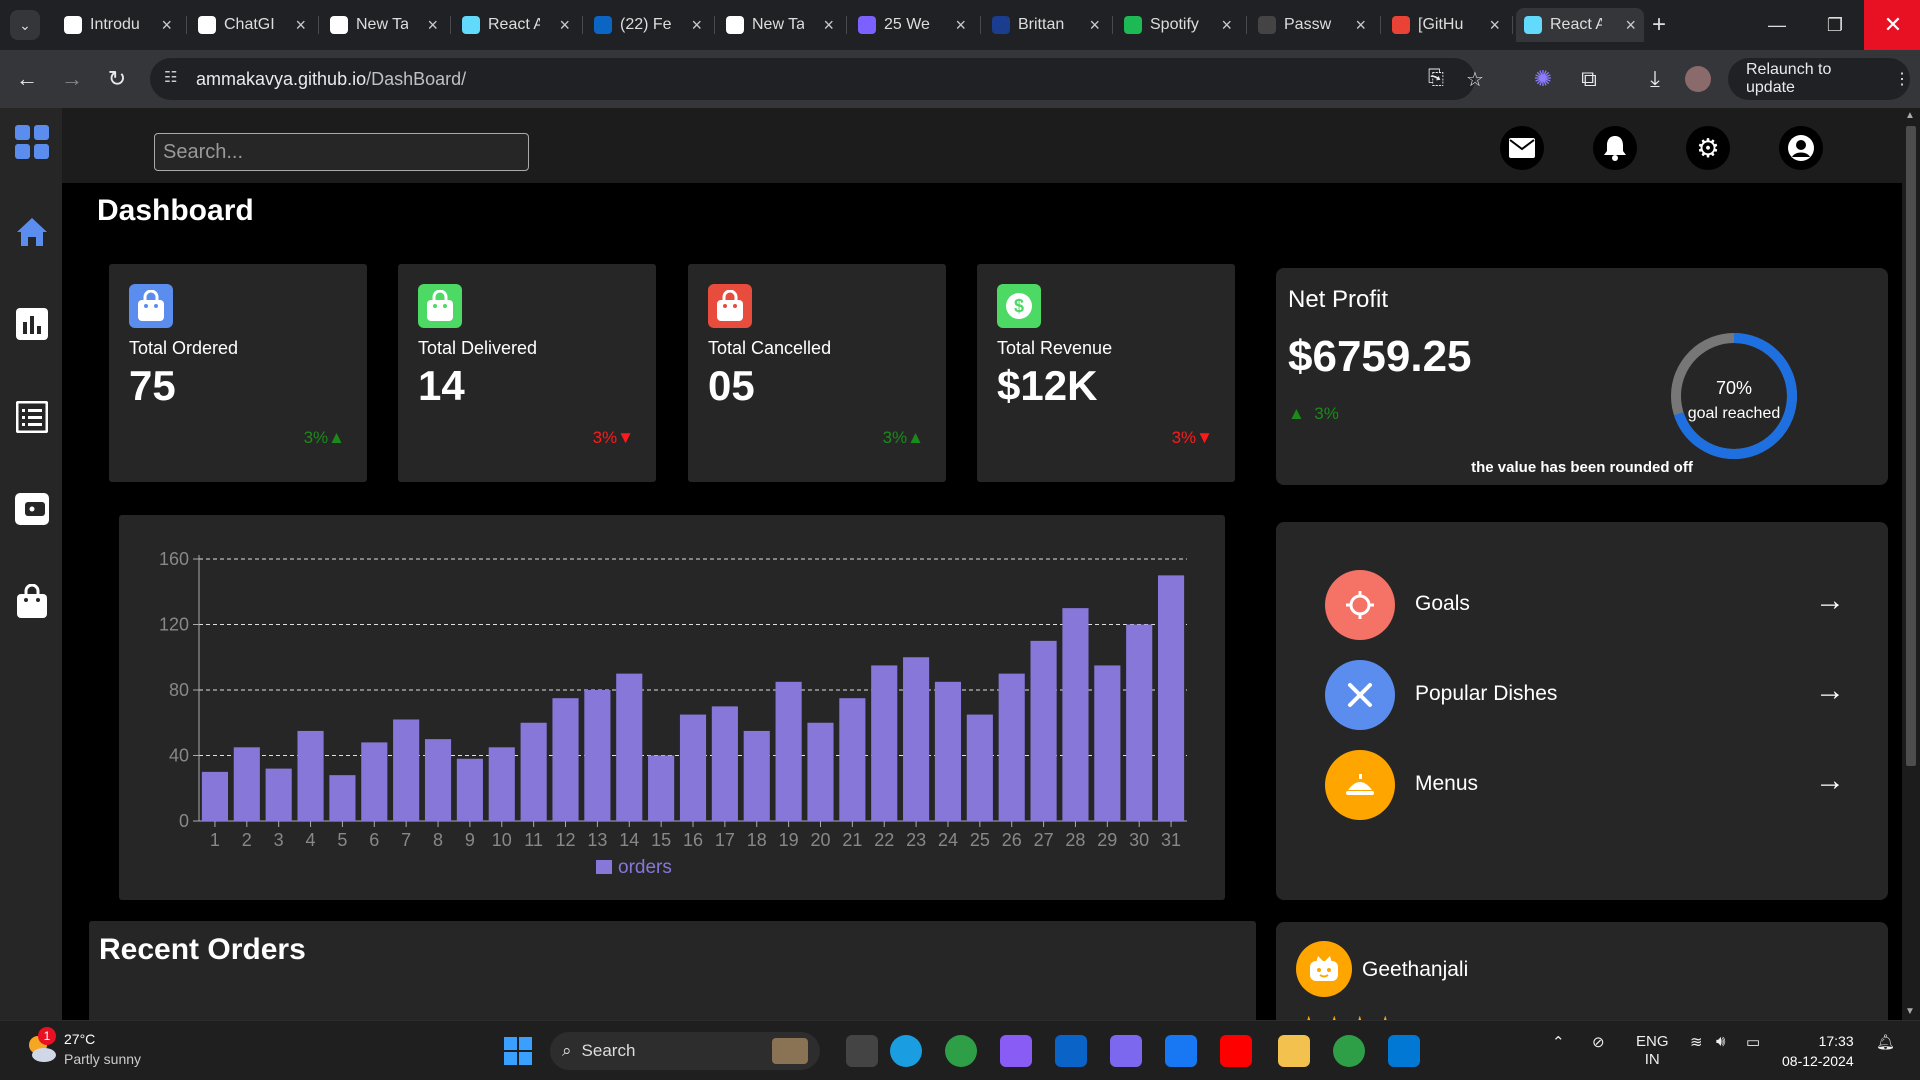 The height and width of the screenshot is (1080, 1920). Describe the element at coordinates (518, 1051) in the screenshot. I see `windows-start-icon` at that location.